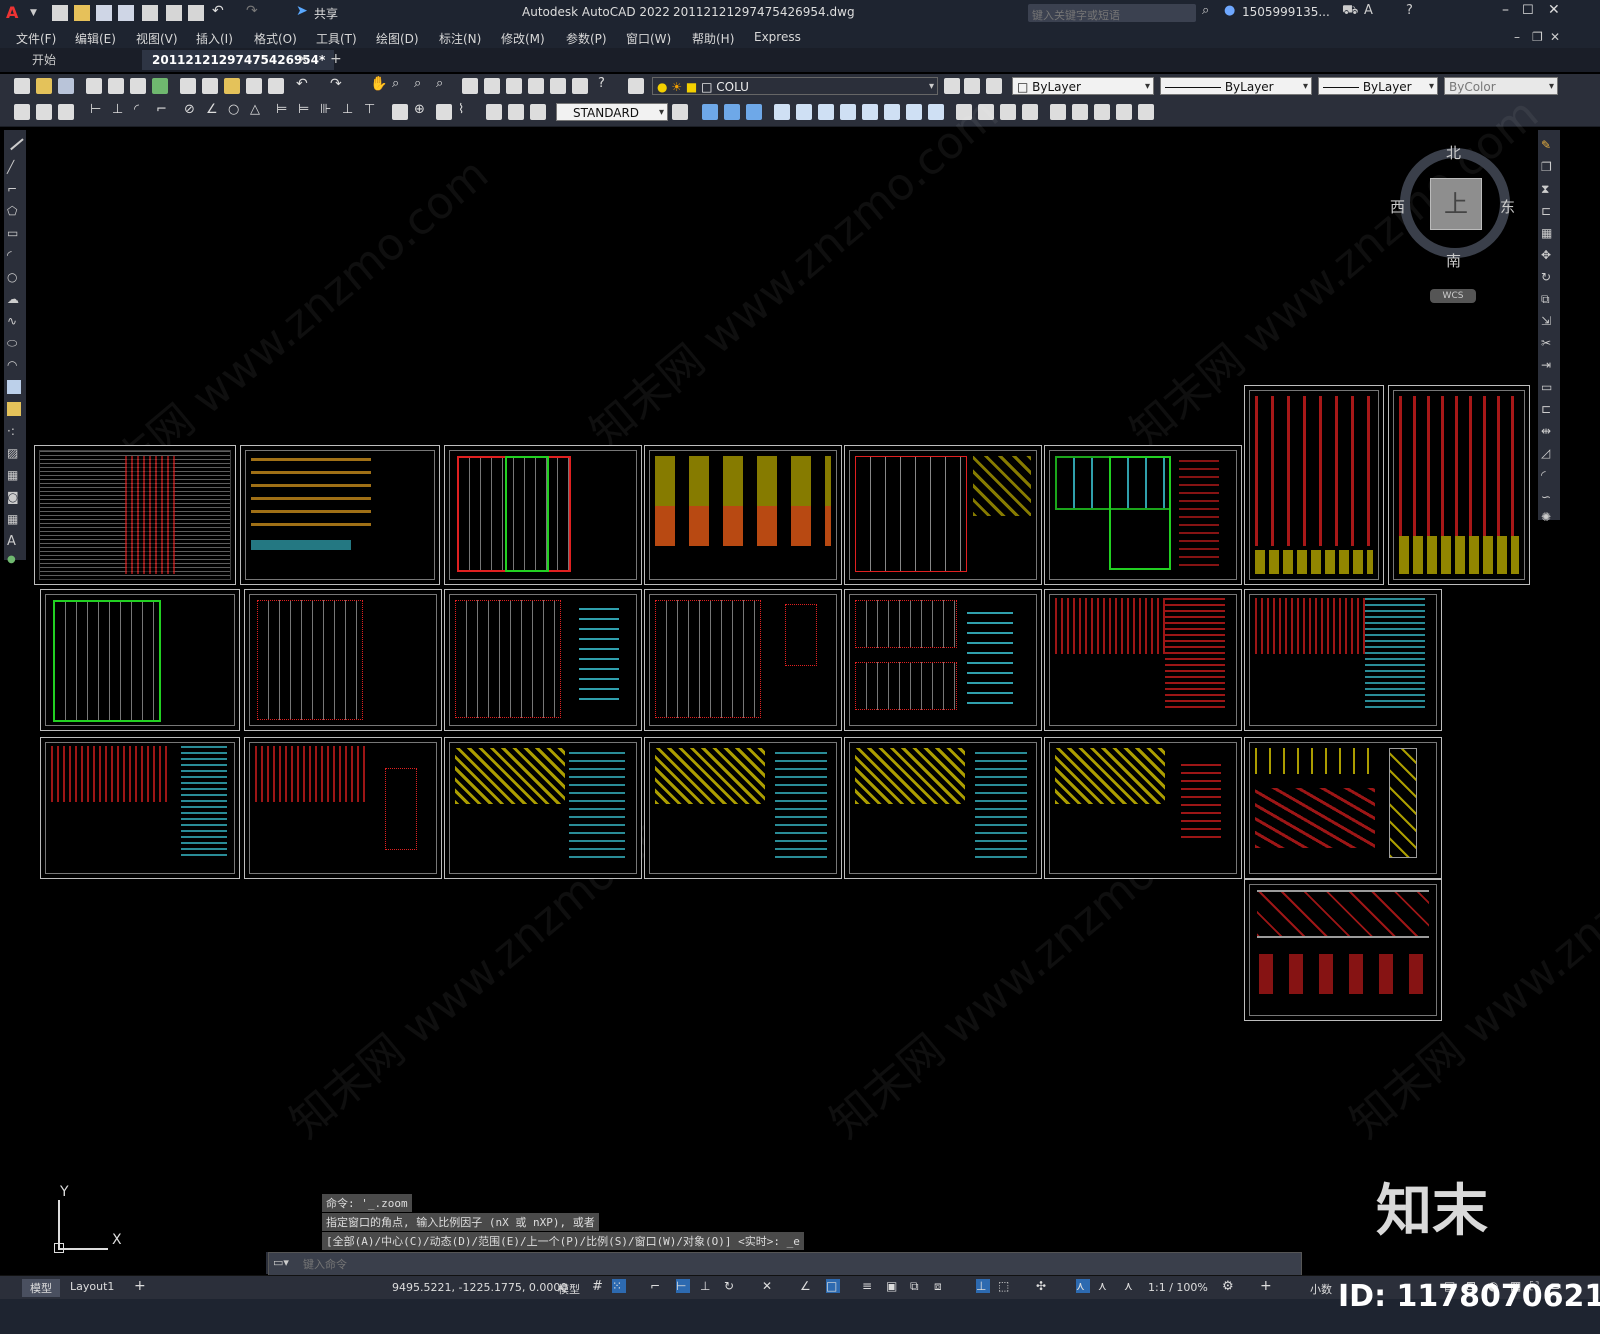 The image size is (1600, 1334). What do you see at coordinates (636, 86) in the screenshot?
I see `layer-properties-icon` at bounding box center [636, 86].